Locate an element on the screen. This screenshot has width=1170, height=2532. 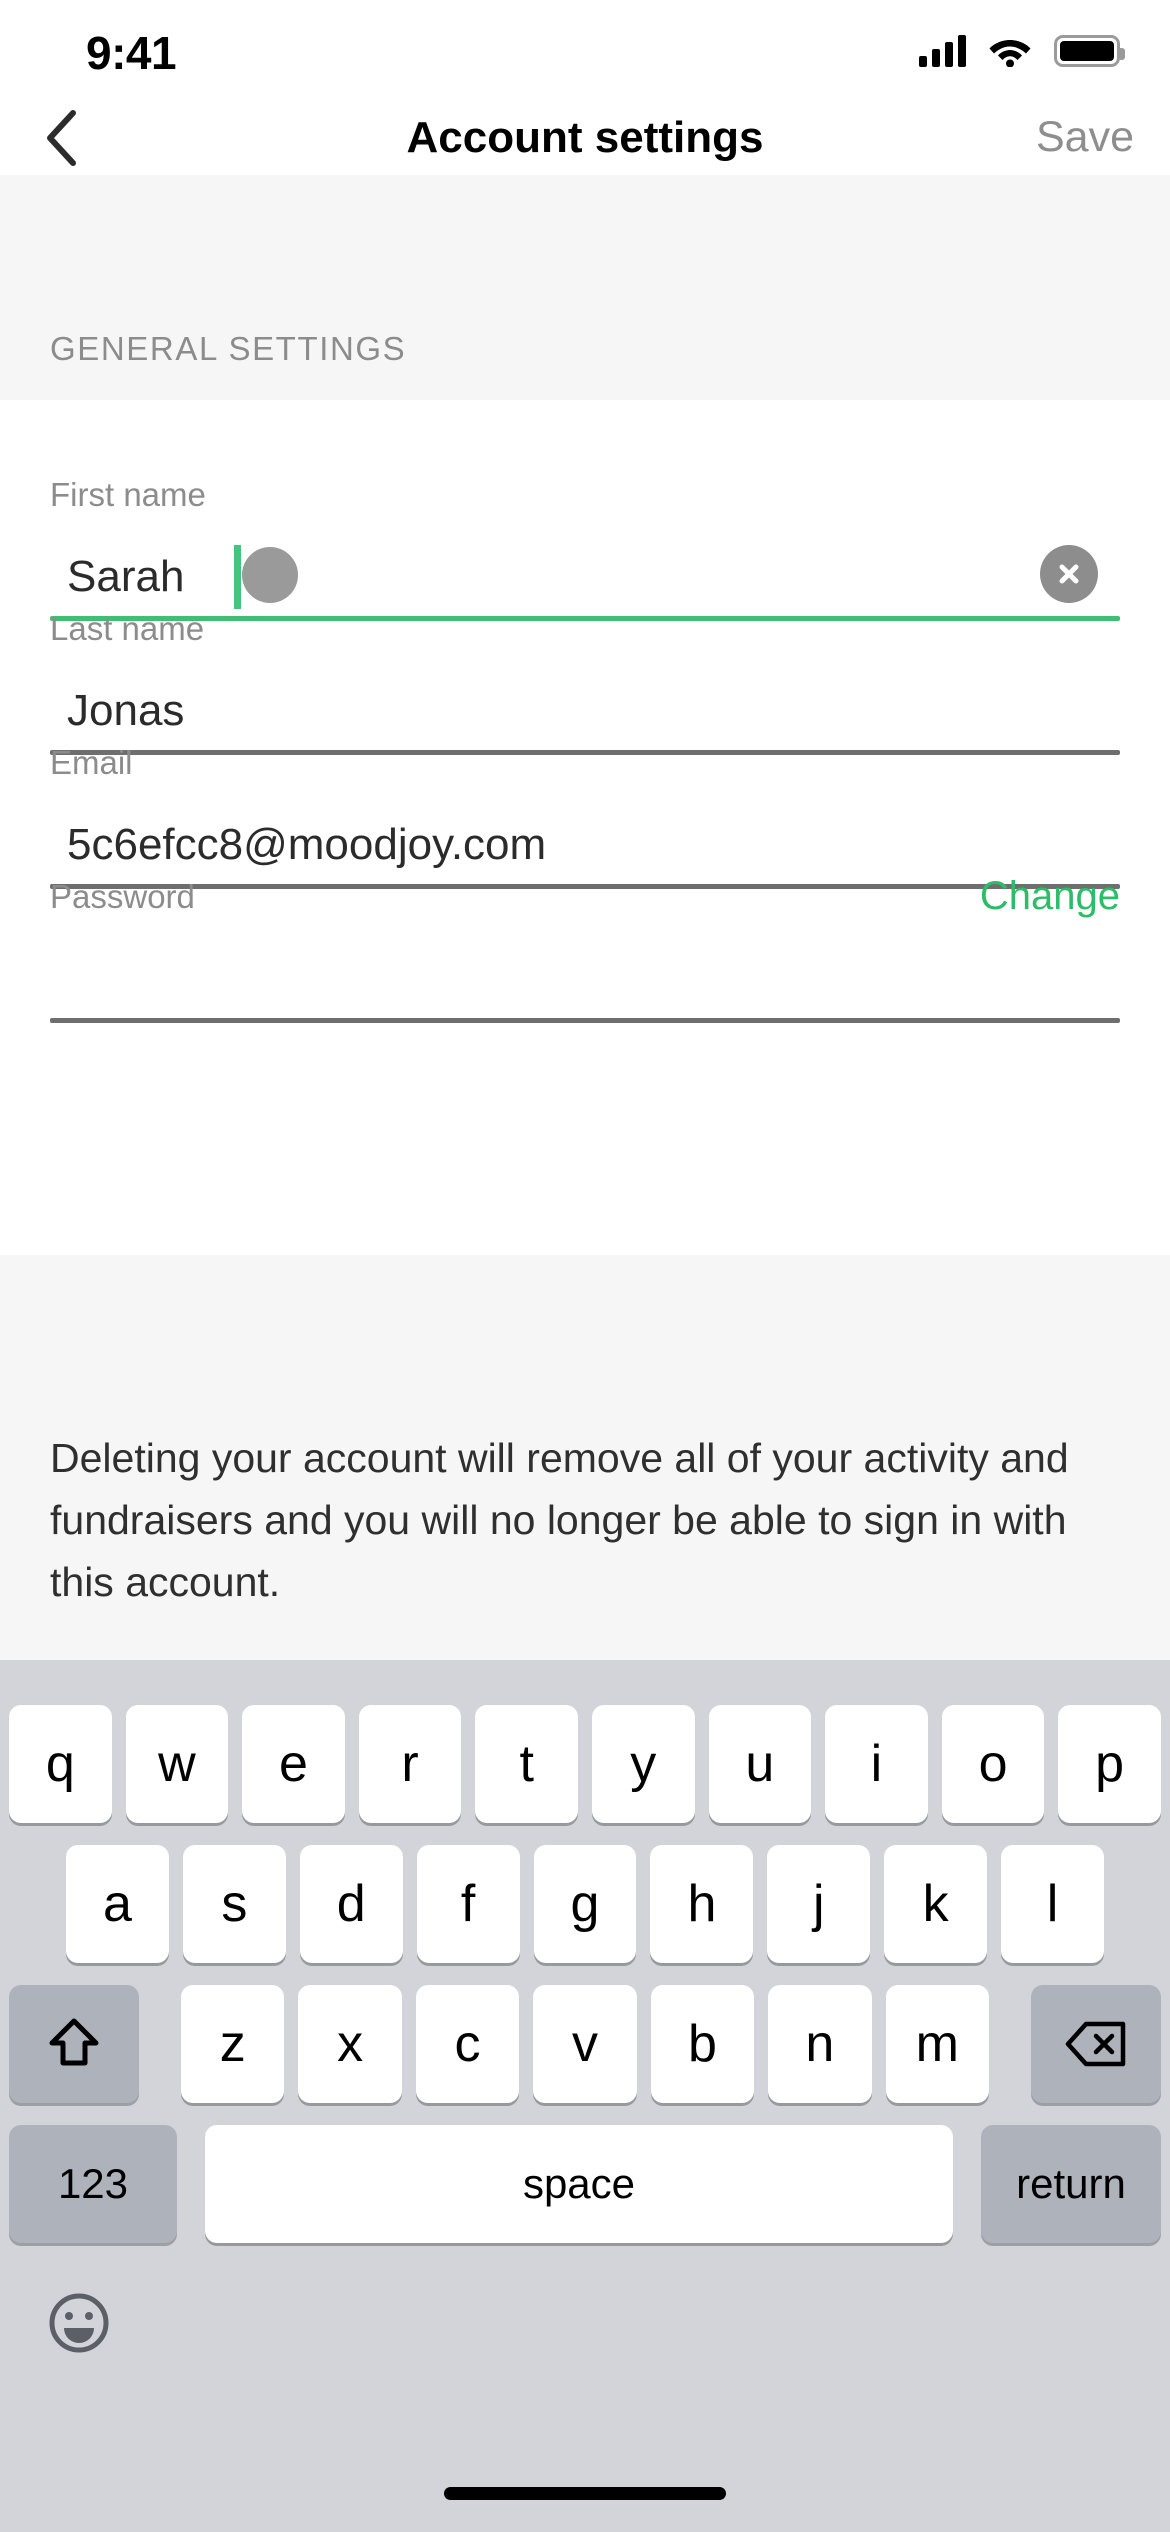
last-name-value: Jonas is located at coordinates (126, 710).